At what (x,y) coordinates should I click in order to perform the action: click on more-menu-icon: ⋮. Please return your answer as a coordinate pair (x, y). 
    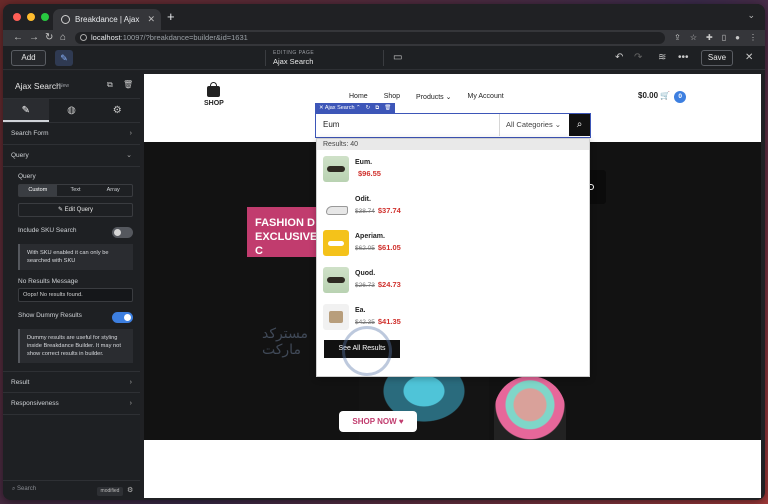
    Looking at the image, I should click on (753, 38).